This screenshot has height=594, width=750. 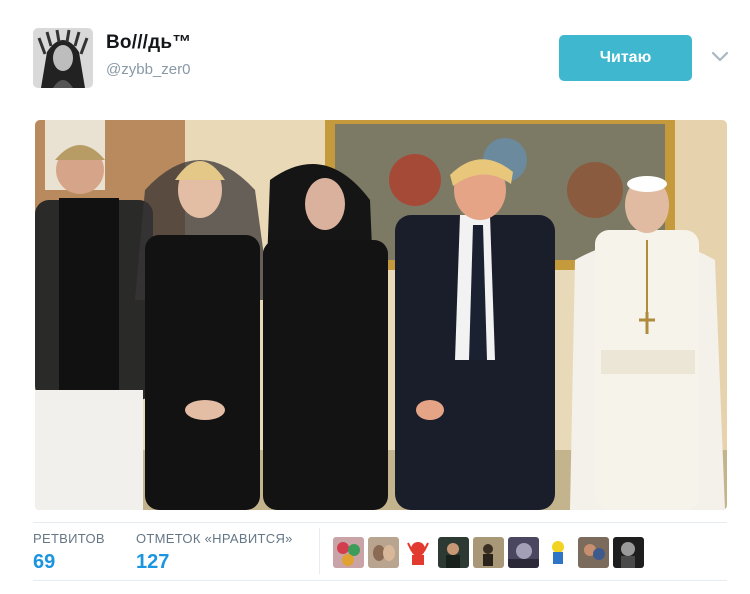 I want to click on likers-avatars, so click(x=488, y=552).